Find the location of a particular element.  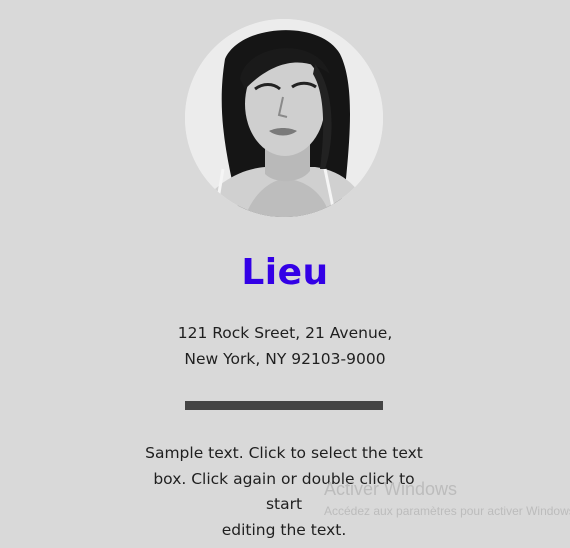

profile-photo is located at coordinates (284, 118).